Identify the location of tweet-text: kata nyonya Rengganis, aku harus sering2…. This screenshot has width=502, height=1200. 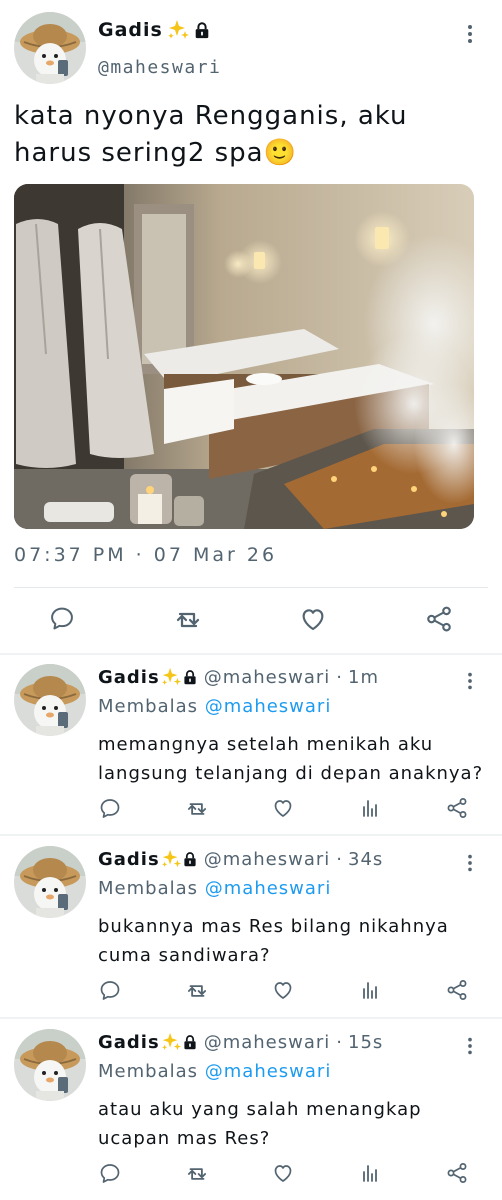
(211, 134).